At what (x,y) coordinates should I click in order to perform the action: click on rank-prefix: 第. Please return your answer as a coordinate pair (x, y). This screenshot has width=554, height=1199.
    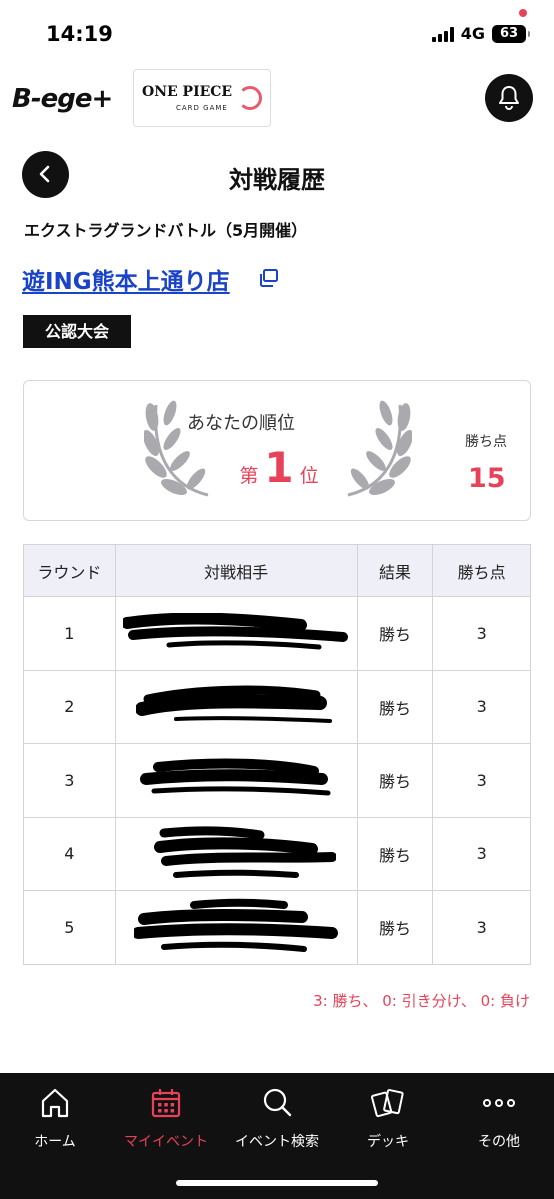
    Looking at the image, I should click on (249, 476).